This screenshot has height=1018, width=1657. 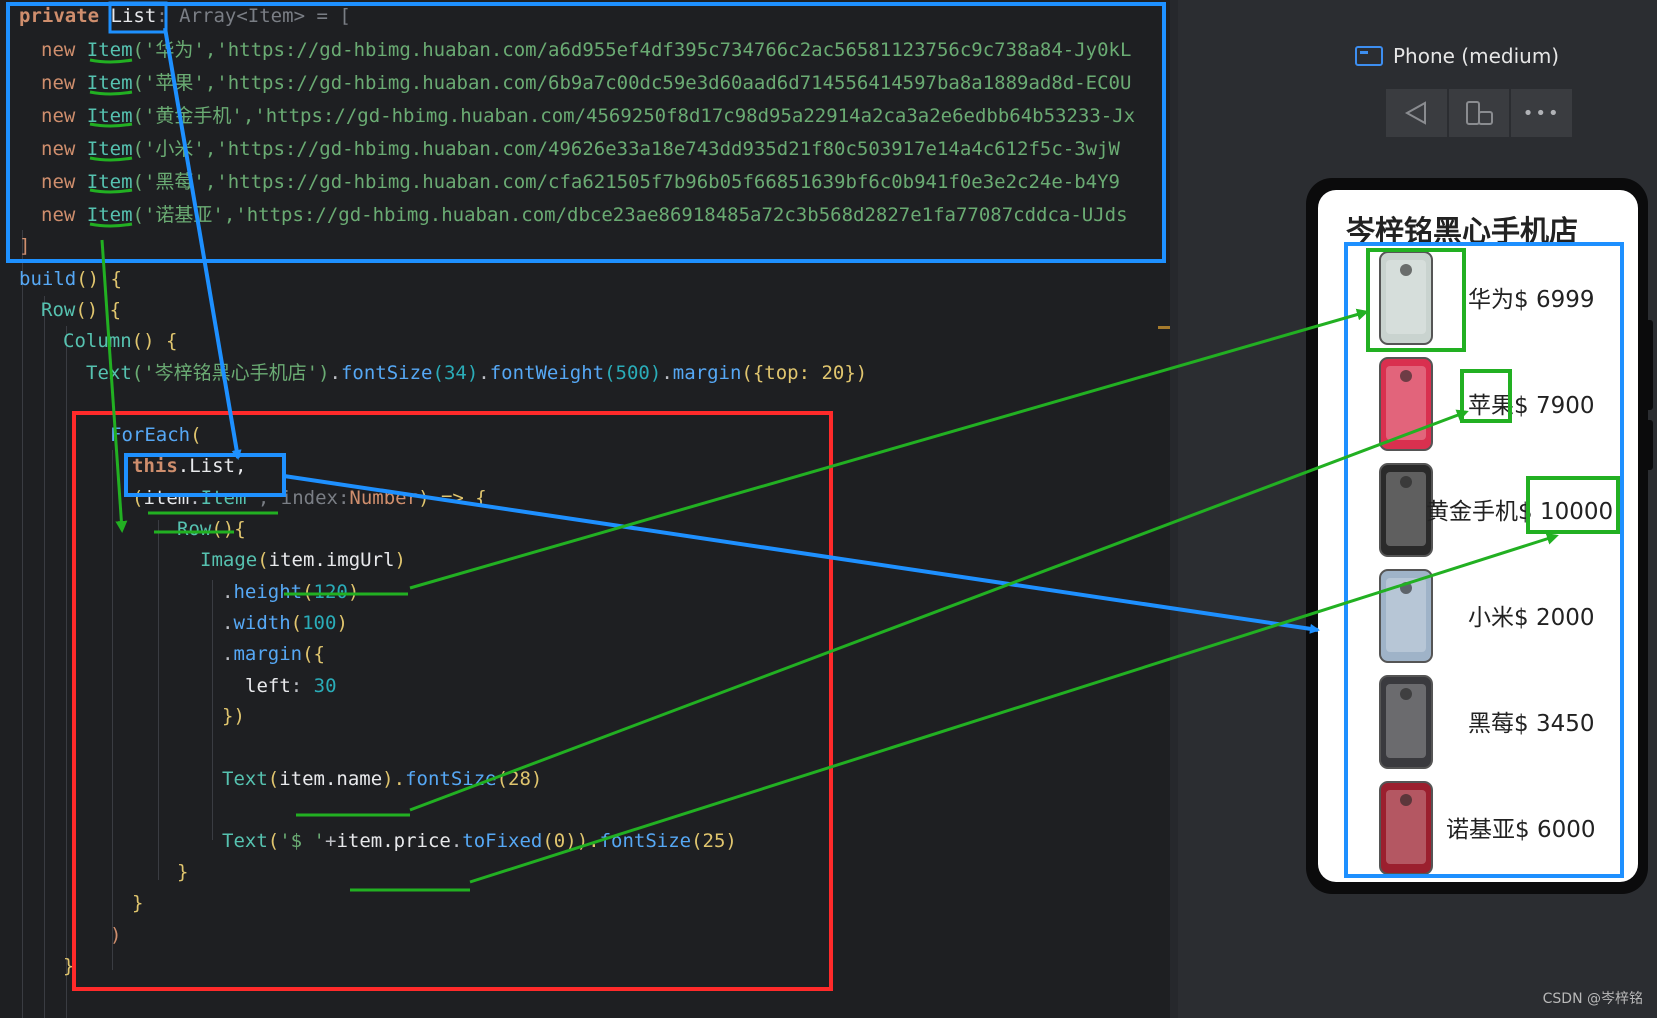 I want to click on code-line-build: build() {, so click(x=70, y=279).